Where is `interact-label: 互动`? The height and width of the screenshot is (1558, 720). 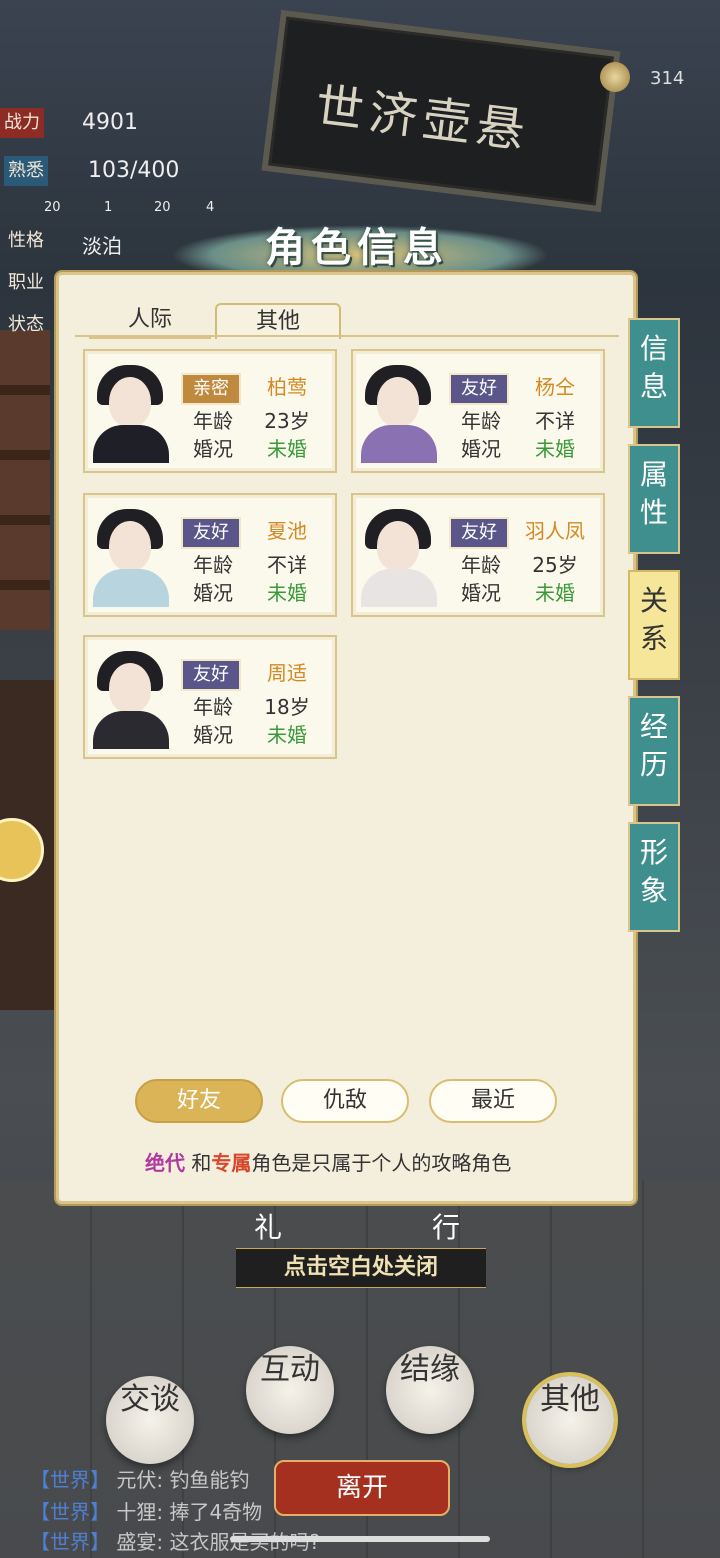 interact-label: 互动 is located at coordinates (290, 1369).